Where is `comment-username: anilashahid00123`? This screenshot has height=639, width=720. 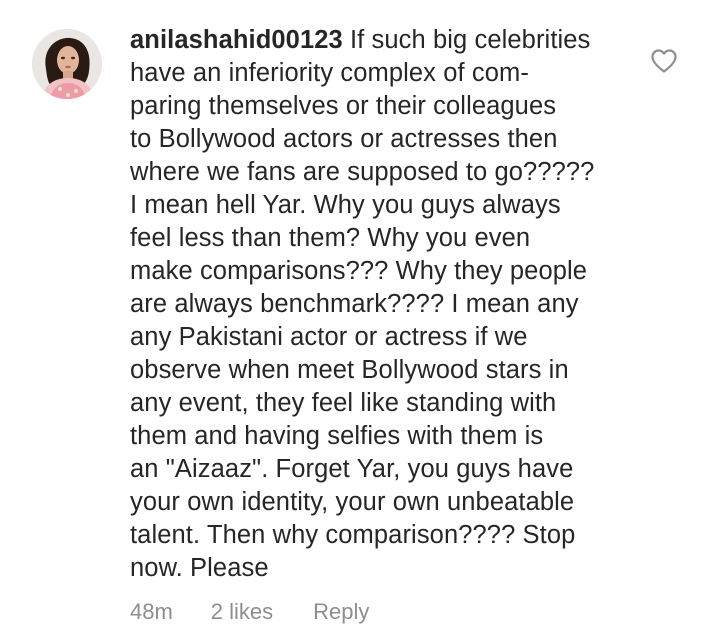
comment-username: anilashahid00123 is located at coordinates (236, 40).